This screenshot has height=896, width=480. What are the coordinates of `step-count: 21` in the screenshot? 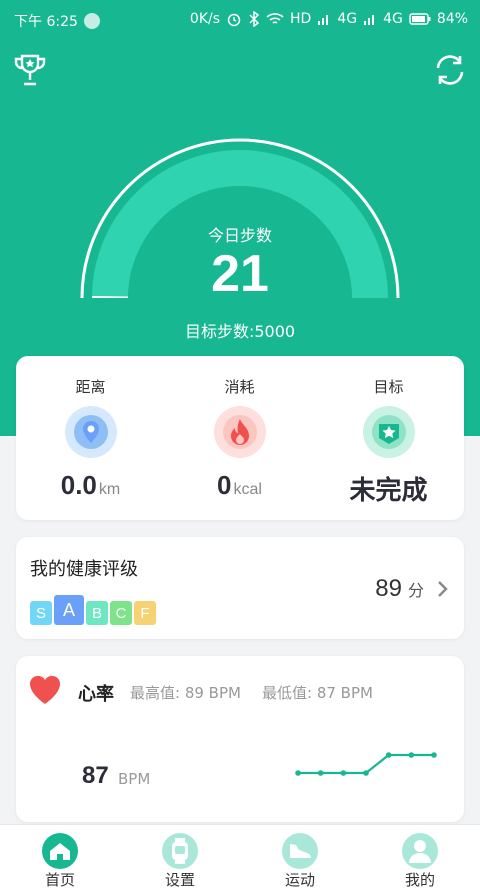 It's located at (240, 274).